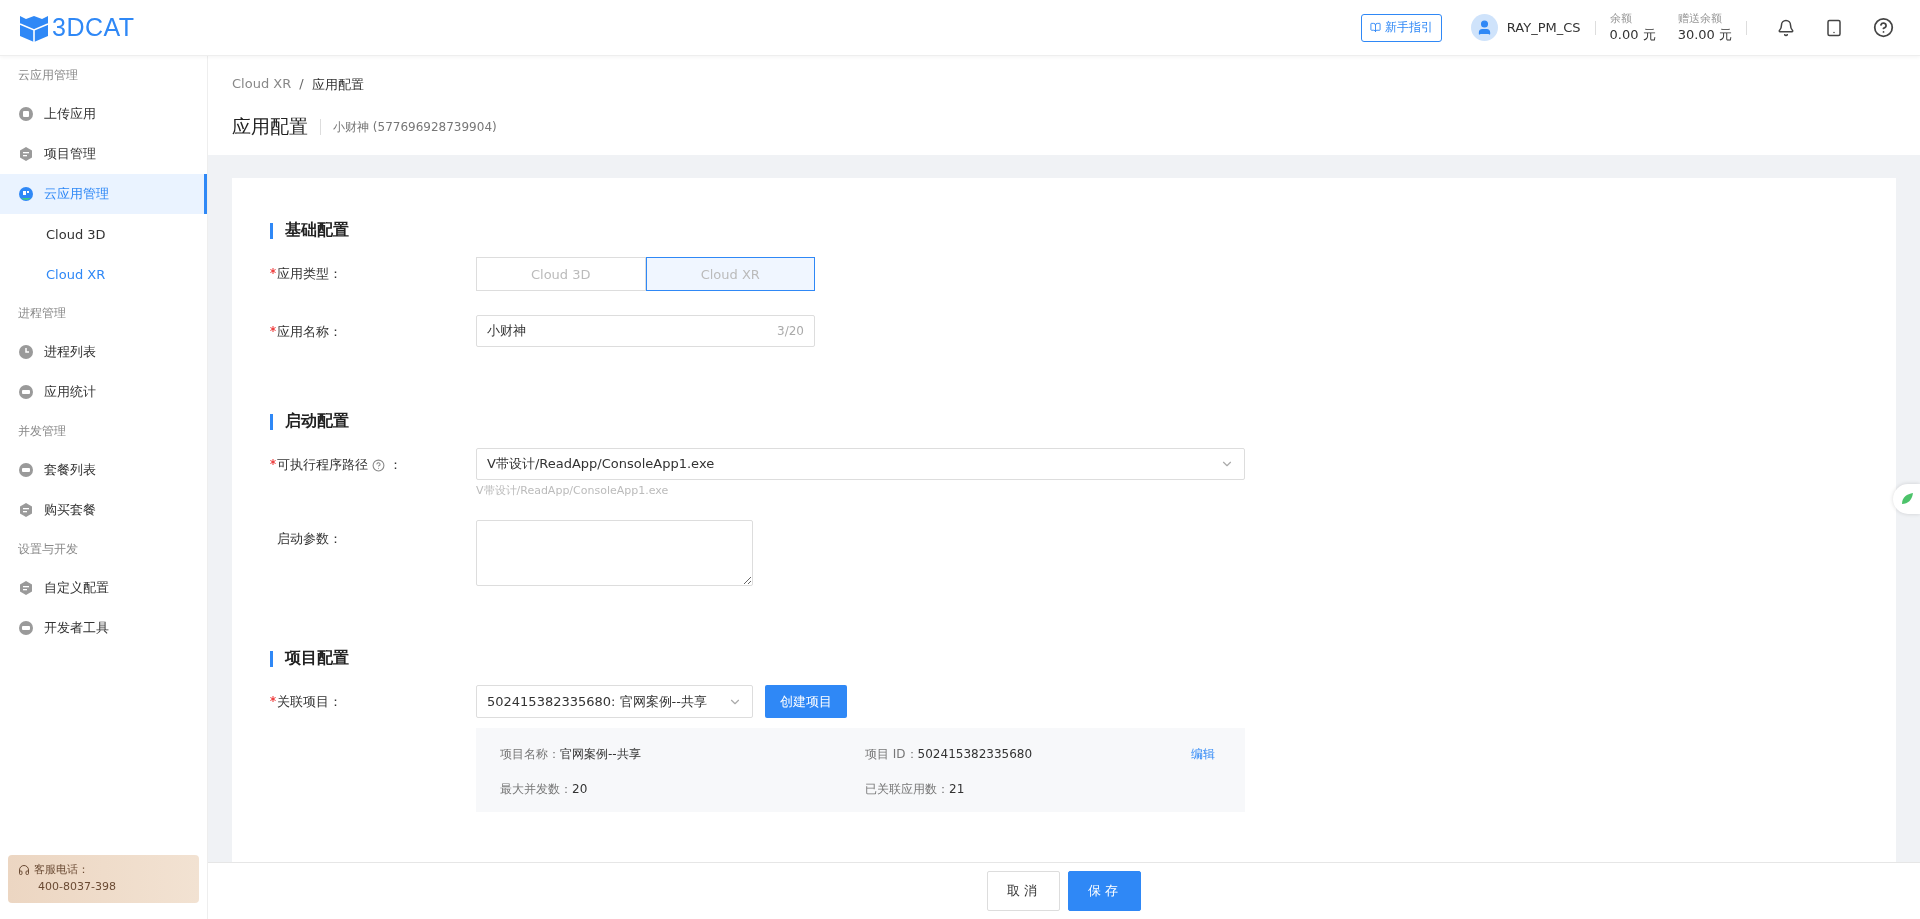  Describe the element at coordinates (645, 331) in the screenshot. I see `app-name-input: 小财神 3/20` at that location.